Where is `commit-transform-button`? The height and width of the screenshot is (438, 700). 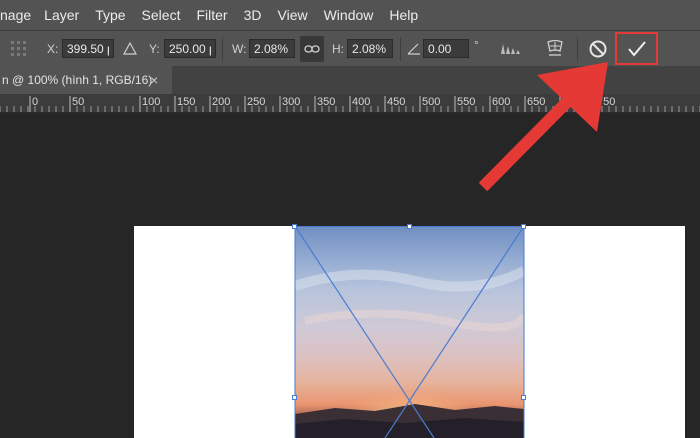
commit-transform-button is located at coordinates (636, 48).